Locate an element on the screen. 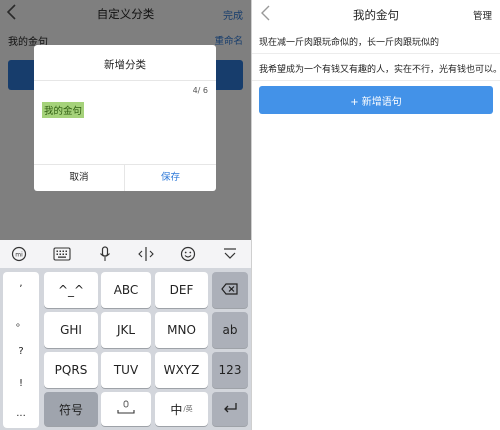 Image resolution: width=500 pixels, height=430 pixels. delete-icon is located at coordinates (230, 290).